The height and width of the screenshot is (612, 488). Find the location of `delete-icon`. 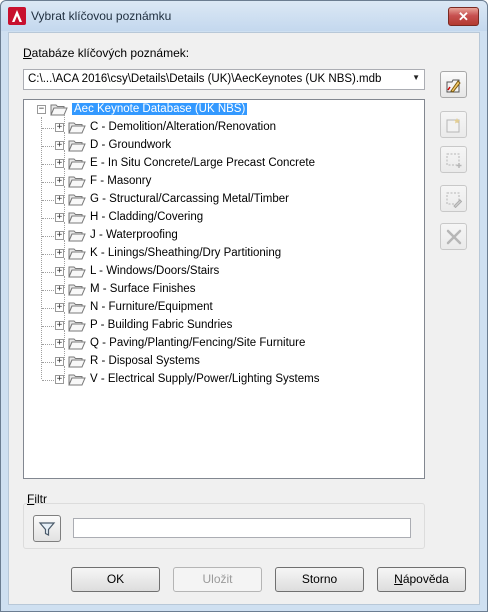

delete-icon is located at coordinates (454, 237).